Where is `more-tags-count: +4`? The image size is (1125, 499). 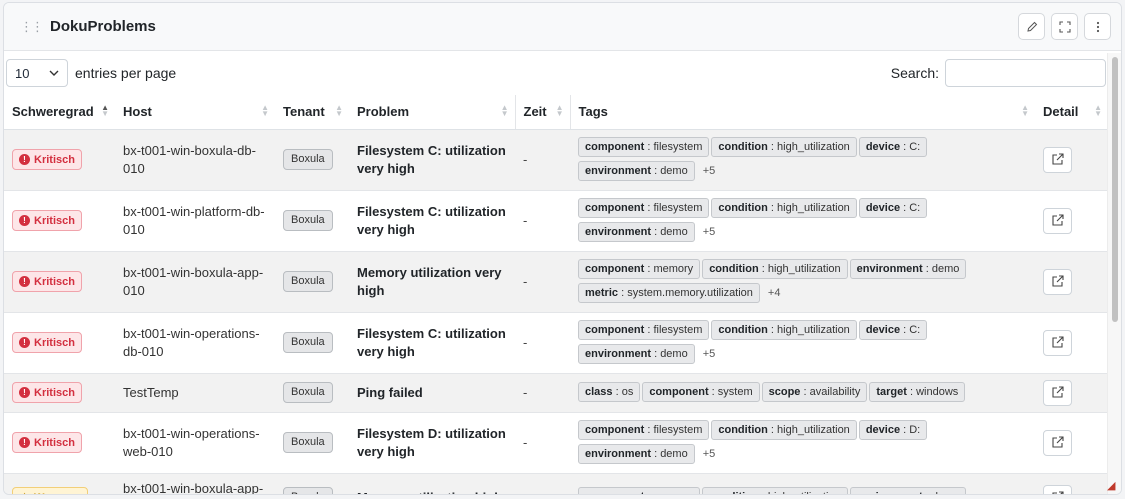 more-tags-count: +4 is located at coordinates (774, 293).